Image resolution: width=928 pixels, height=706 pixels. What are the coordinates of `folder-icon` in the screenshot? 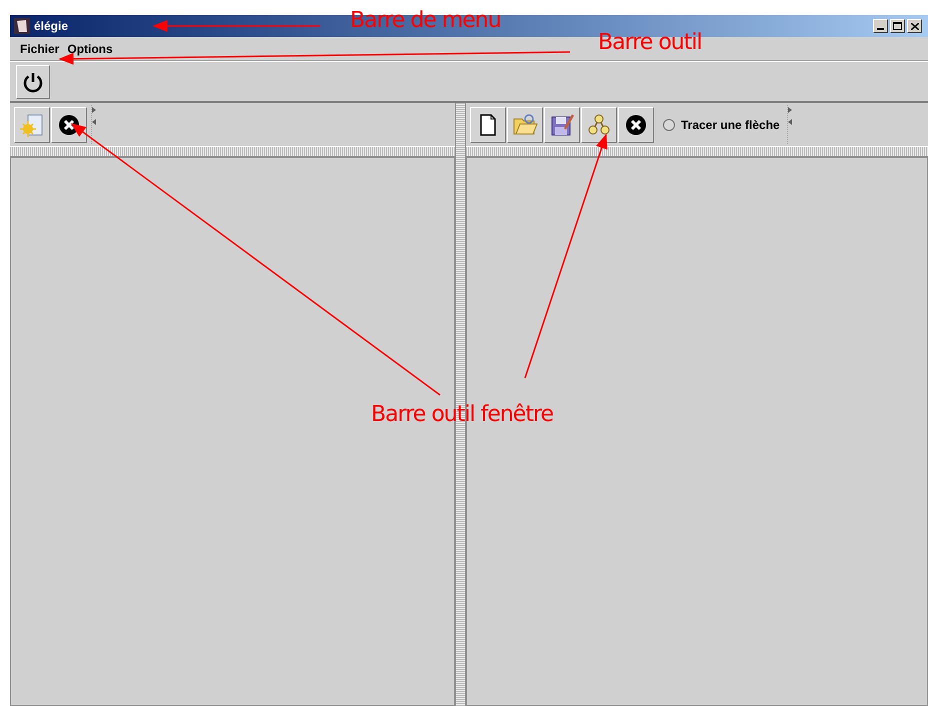 It's located at (525, 124).